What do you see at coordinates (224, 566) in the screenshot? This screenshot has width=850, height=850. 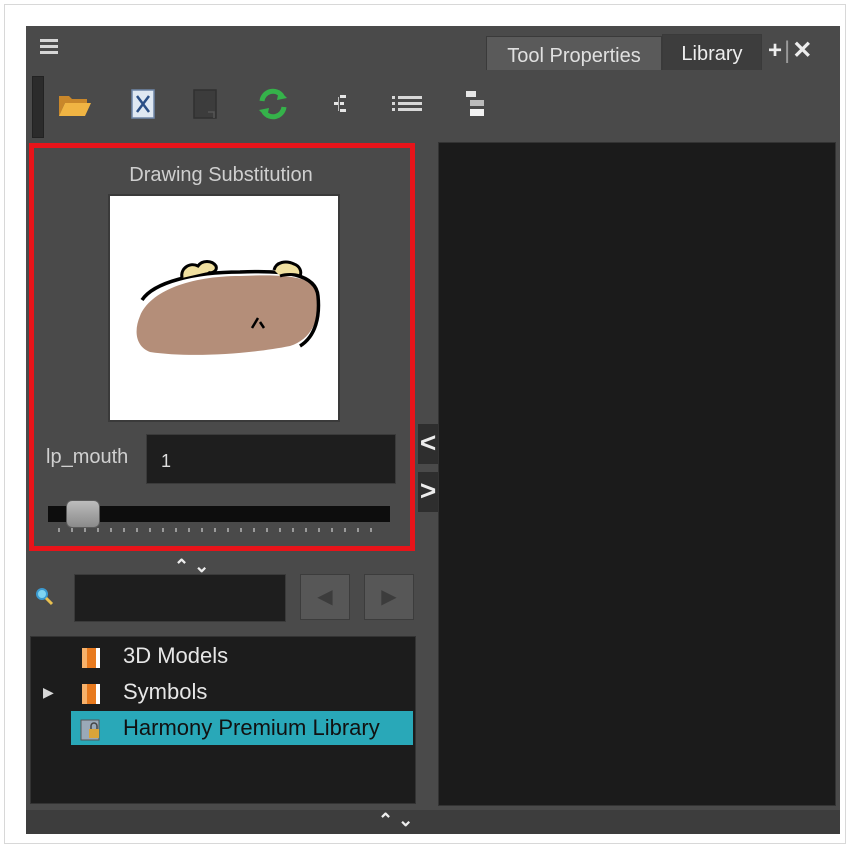 I see `panel-collapse-controls: ⌃ ⌄` at bounding box center [224, 566].